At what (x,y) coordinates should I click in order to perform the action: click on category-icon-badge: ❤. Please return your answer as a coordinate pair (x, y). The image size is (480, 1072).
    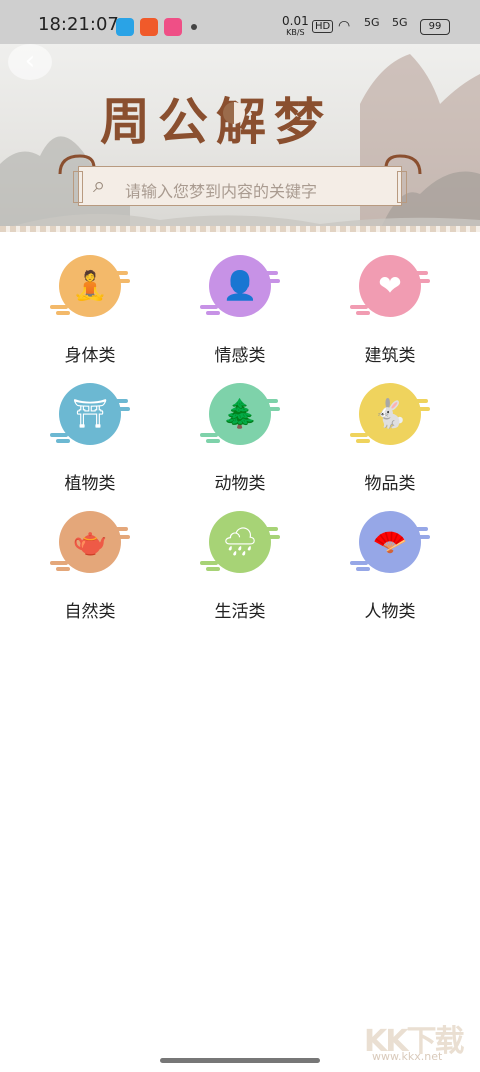
    Looking at the image, I should click on (390, 286).